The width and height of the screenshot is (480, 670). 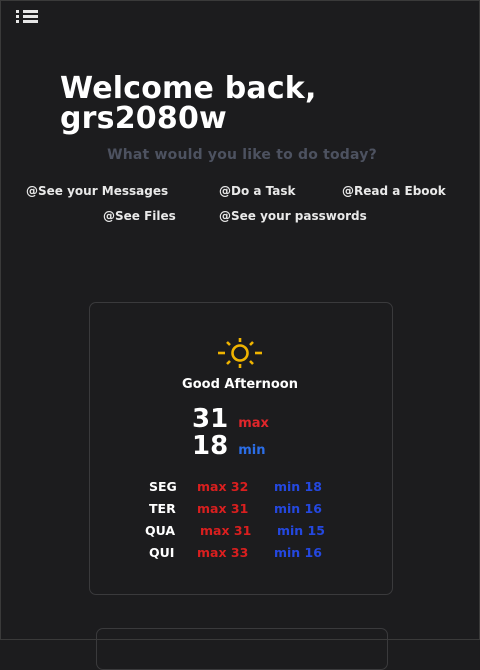 What do you see at coordinates (223, 486) in the screenshot?
I see `forecast-max: max 32` at bounding box center [223, 486].